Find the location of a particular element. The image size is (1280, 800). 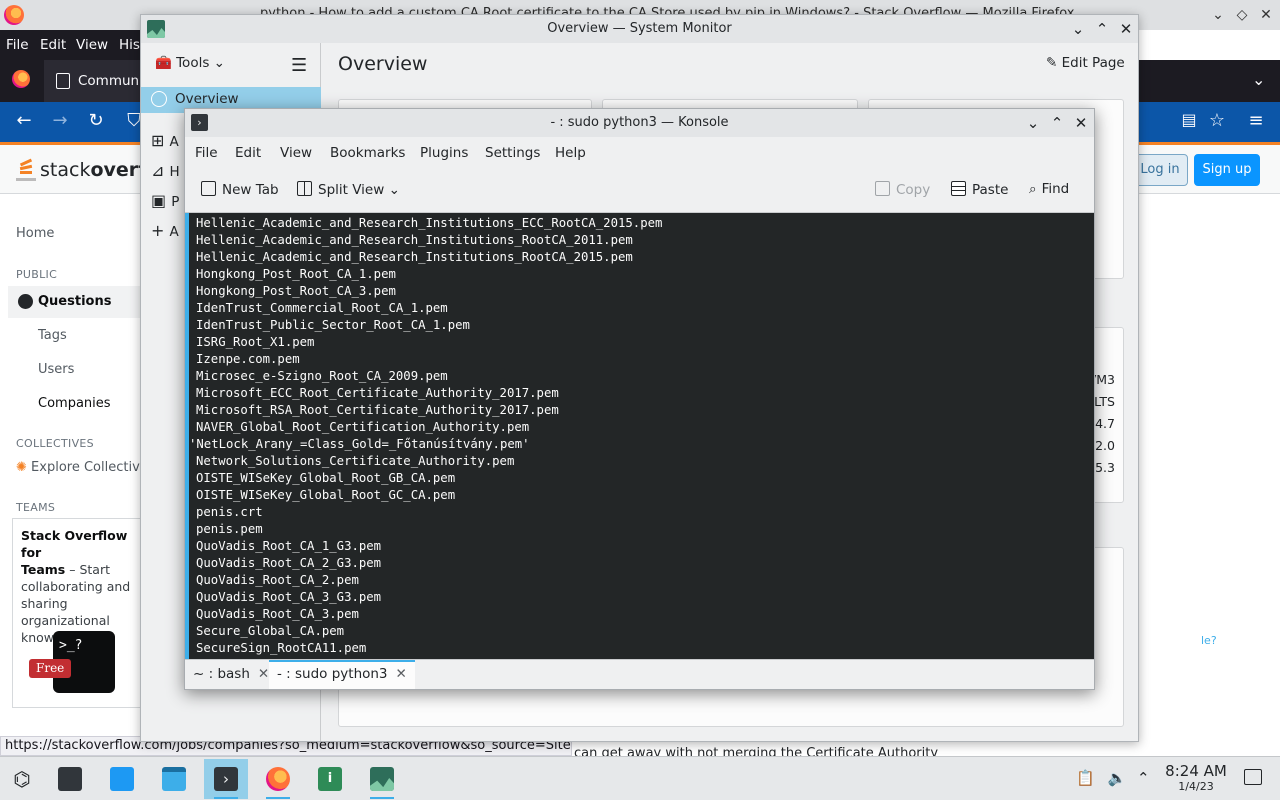

taskbar-konsole: › is located at coordinates (226, 779).